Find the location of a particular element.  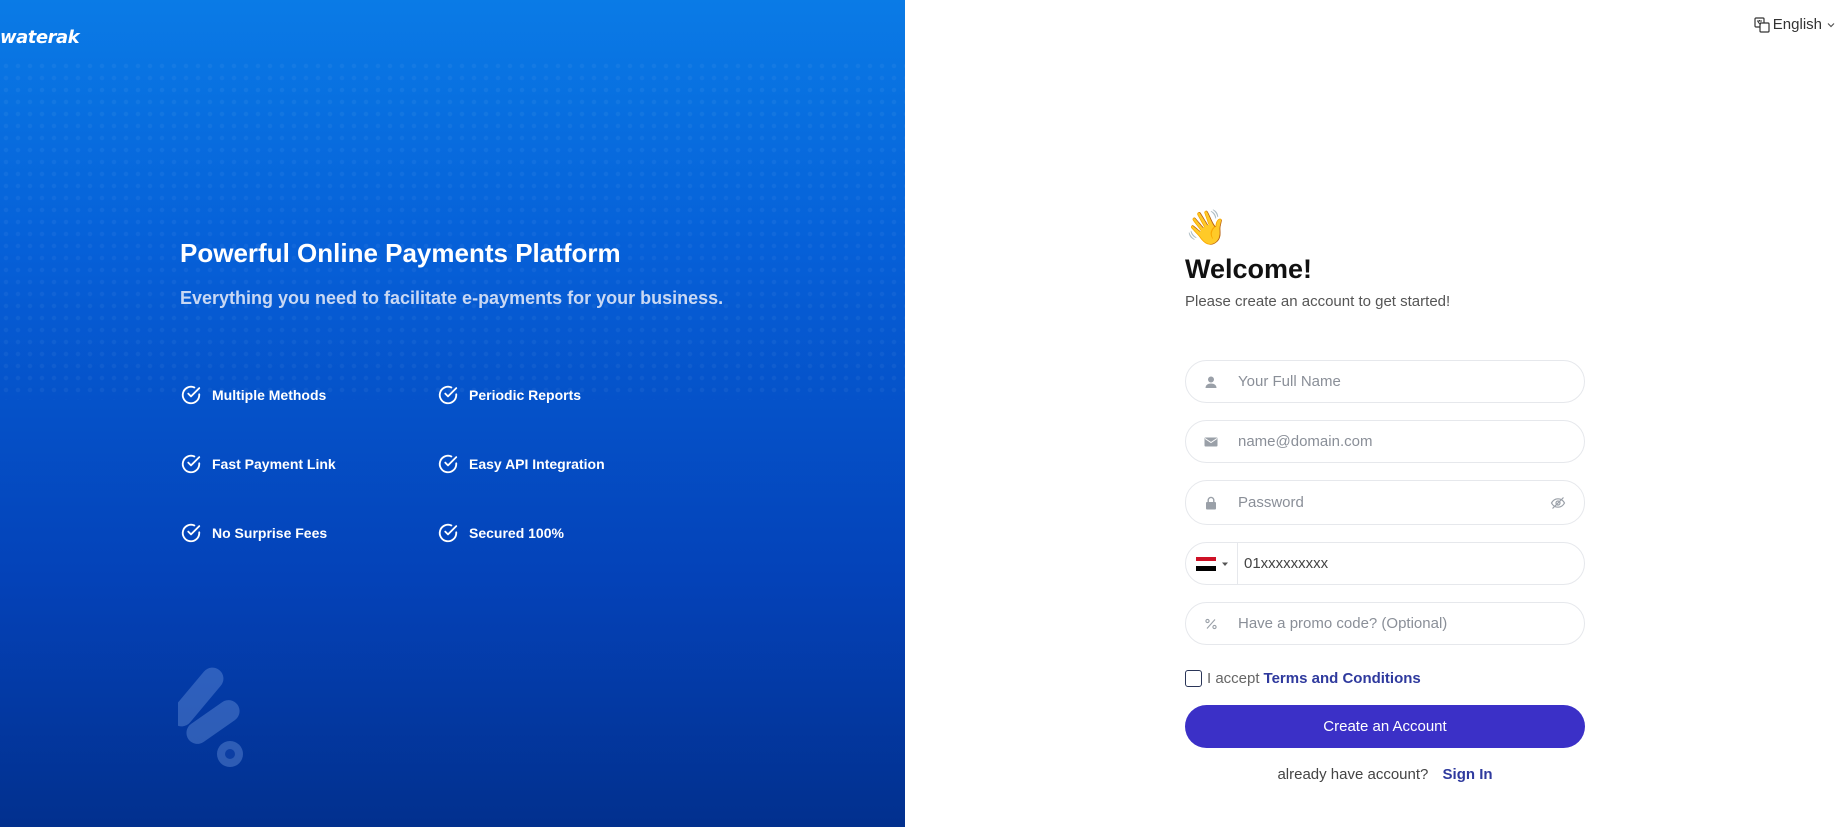

feature-label: Fast Payment Link is located at coordinates (274, 464).